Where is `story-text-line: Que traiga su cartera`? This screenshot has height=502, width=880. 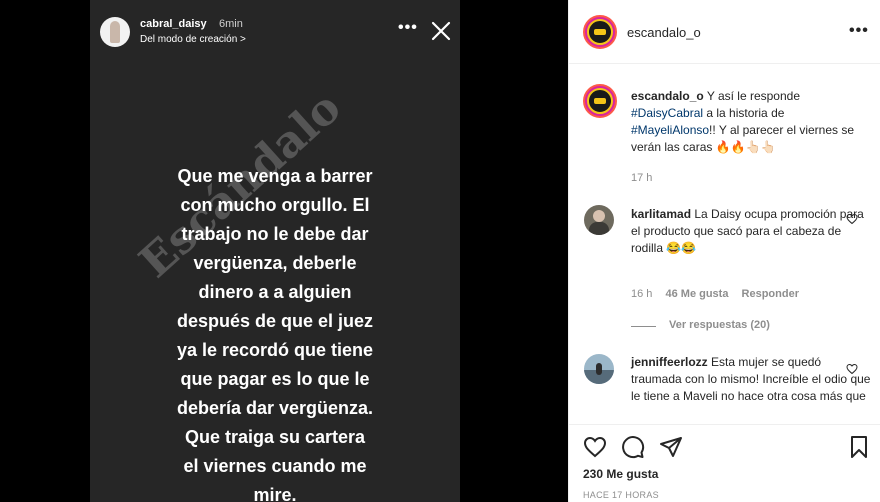 story-text-line: Que traiga su cartera is located at coordinates (275, 437).